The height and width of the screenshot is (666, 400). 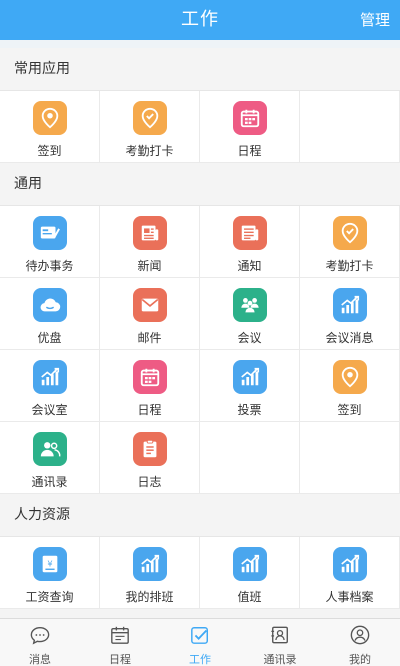 I want to click on tab-label: 工作, so click(x=200, y=659).